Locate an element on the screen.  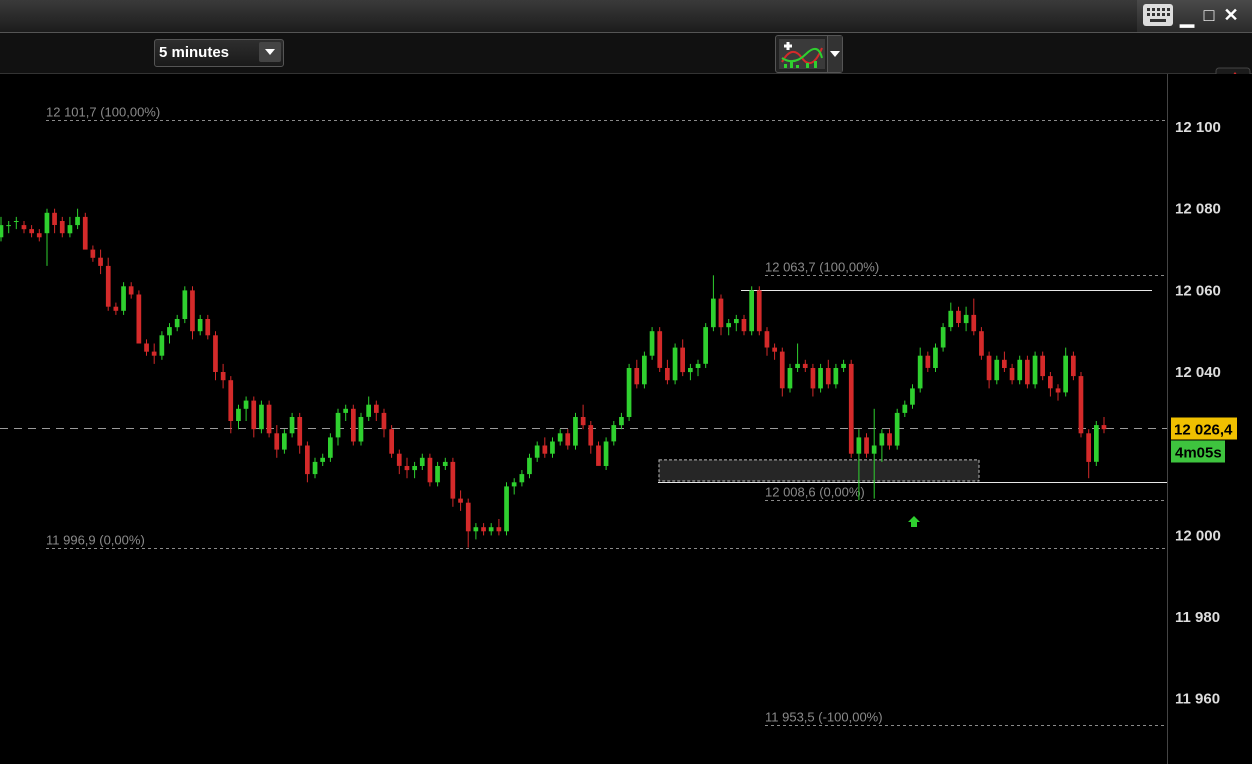
timeframe-select: 5 minutes is located at coordinates (219, 53).